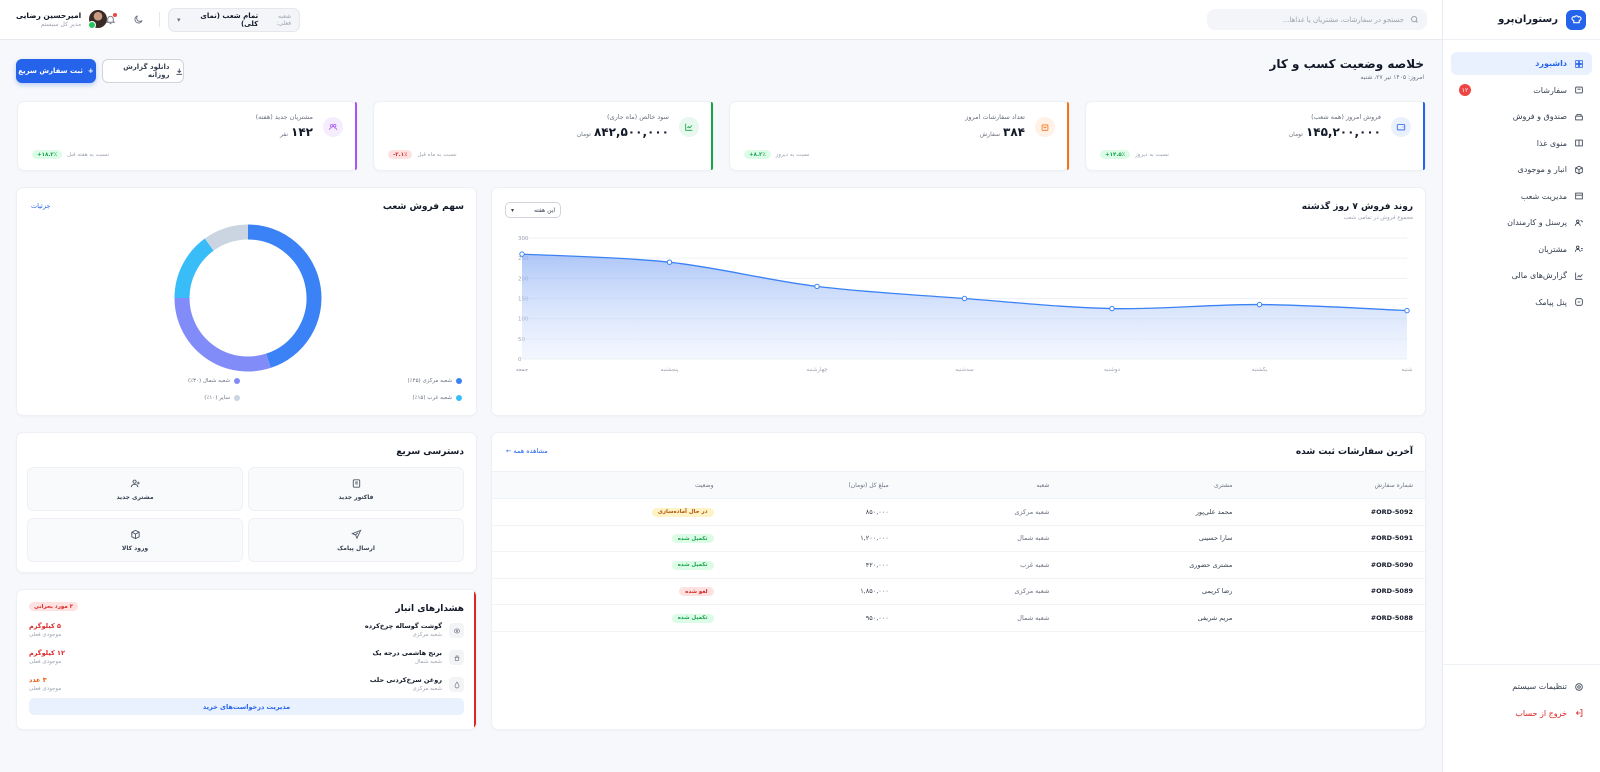 The width and height of the screenshot is (1600, 772). Describe the element at coordinates (990, 134) in the screenshot. I see `stat-unit: سفارش` at that location.